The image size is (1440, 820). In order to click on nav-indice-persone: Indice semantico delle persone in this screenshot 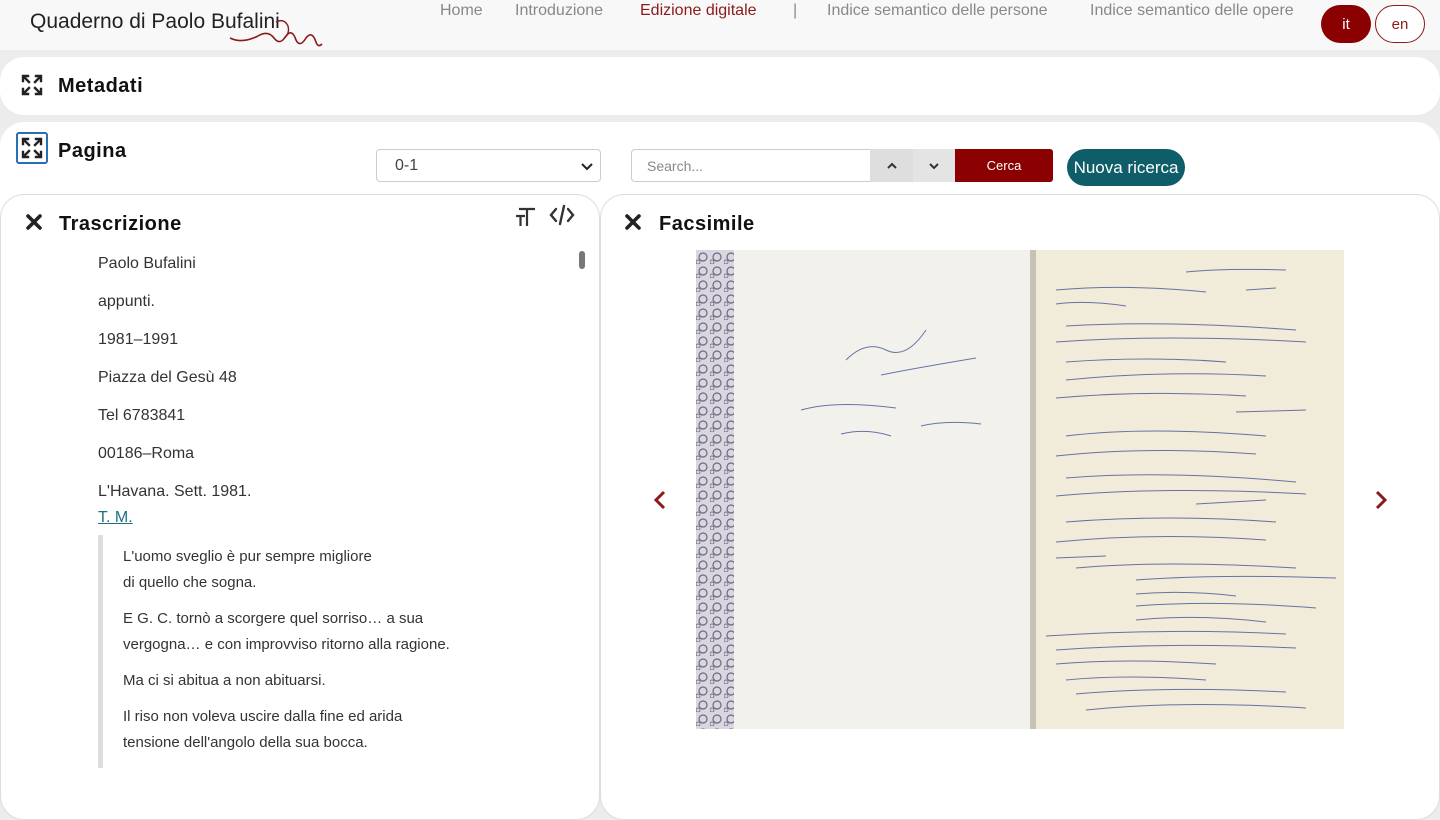, I will do `click(937, 11)`.